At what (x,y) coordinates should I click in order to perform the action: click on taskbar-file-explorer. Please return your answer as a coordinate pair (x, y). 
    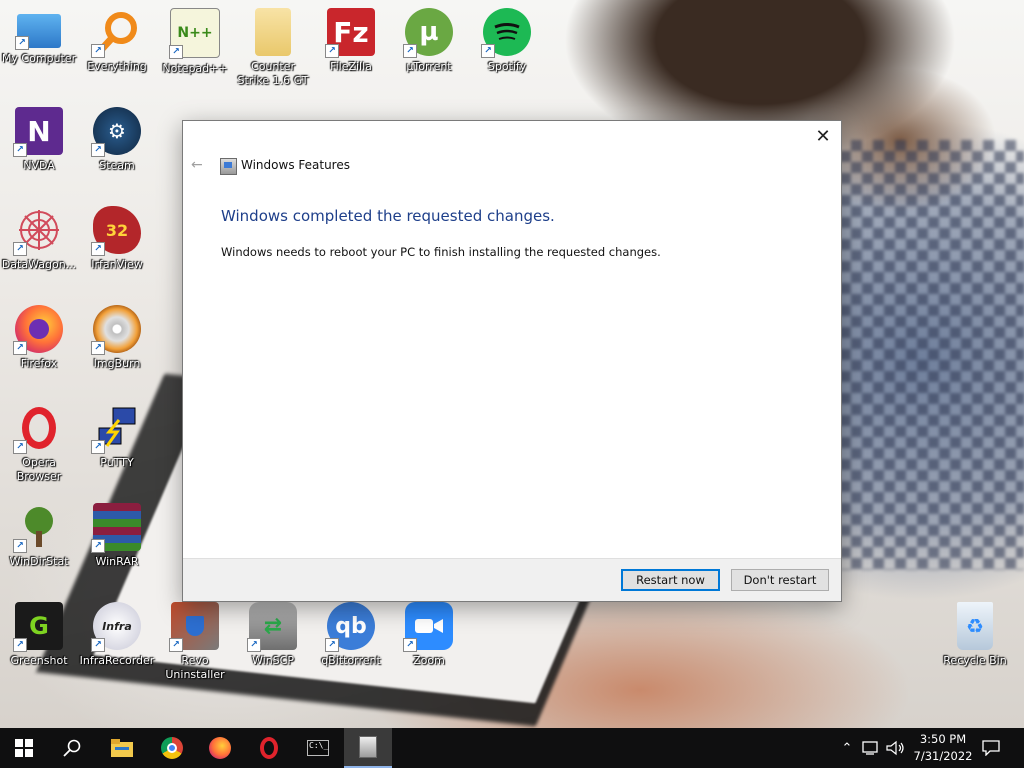
    Looking at the image, I should click on (122, 748).